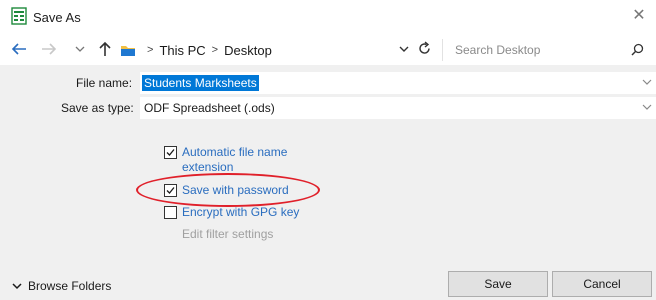  Describe the element at coordinates (248, 50) in the screenshot. I see `breadcrumb-item-desktop: Desktop` at that location.